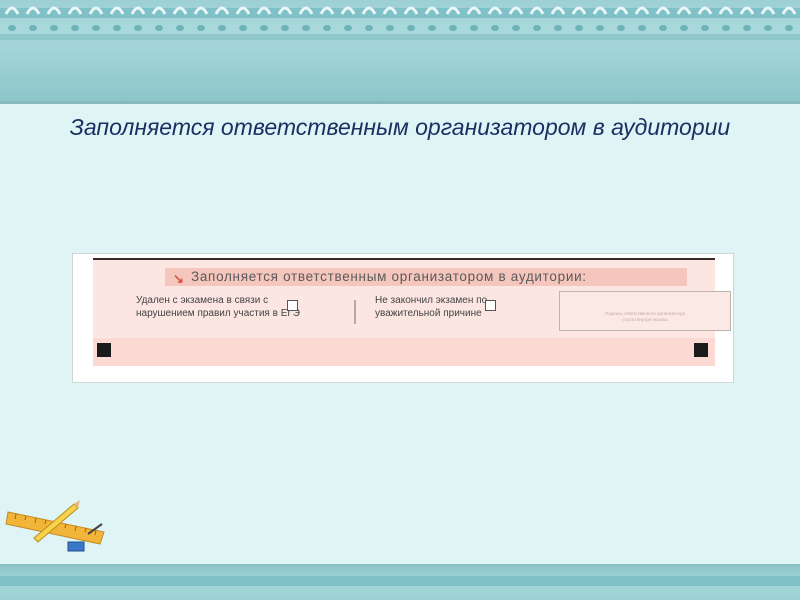 This screenshot has width=800, height=600. What do you see at coordinates (431, 300) in the screenshot?
I see `not-finished-label-line1: Не закончил экзамен по` at bounding box center [431, 300].